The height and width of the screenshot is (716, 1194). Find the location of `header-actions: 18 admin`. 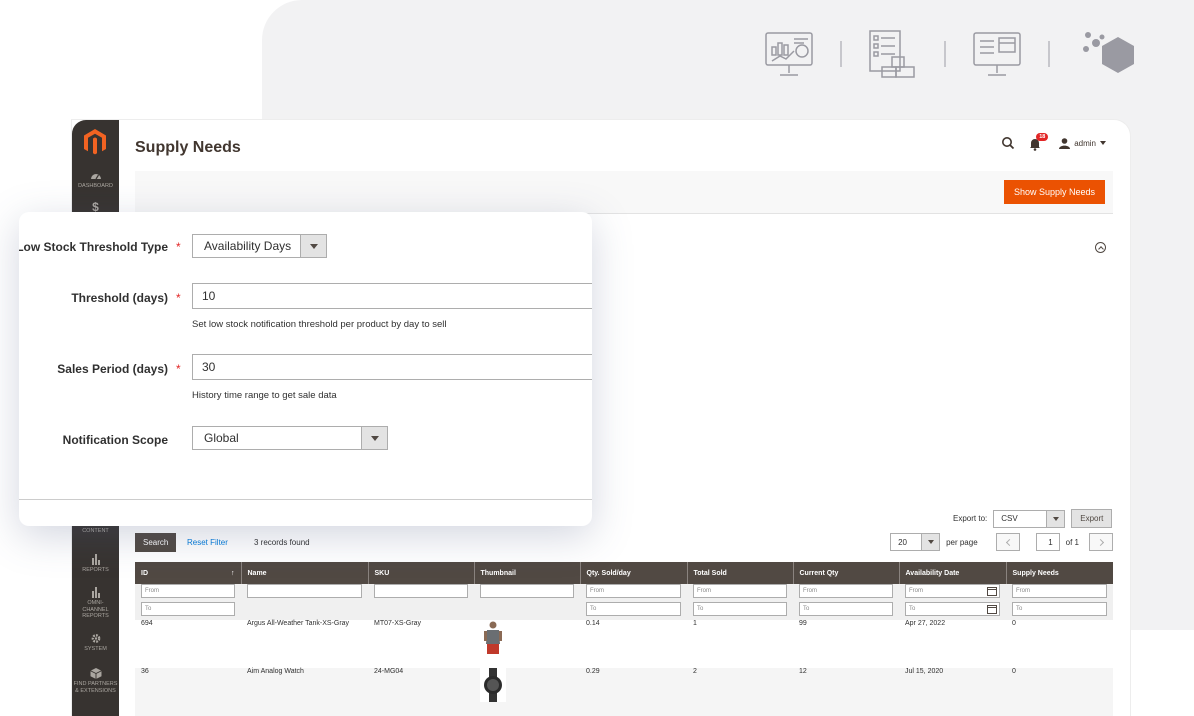

header-actions: 18 admin is located at coordinates (1053, 142).